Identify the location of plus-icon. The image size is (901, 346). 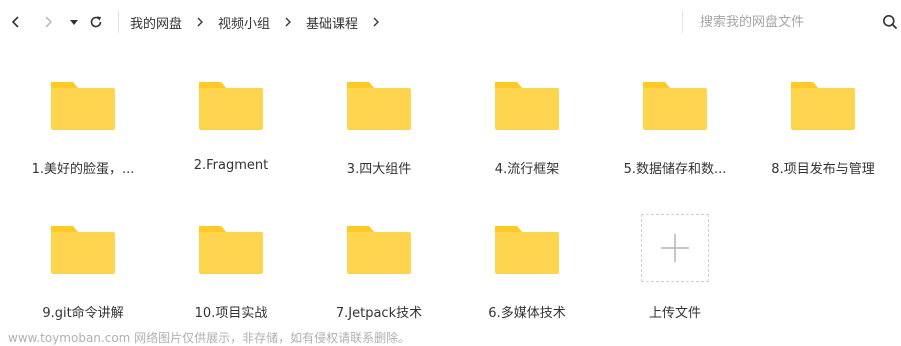
(675, 248).